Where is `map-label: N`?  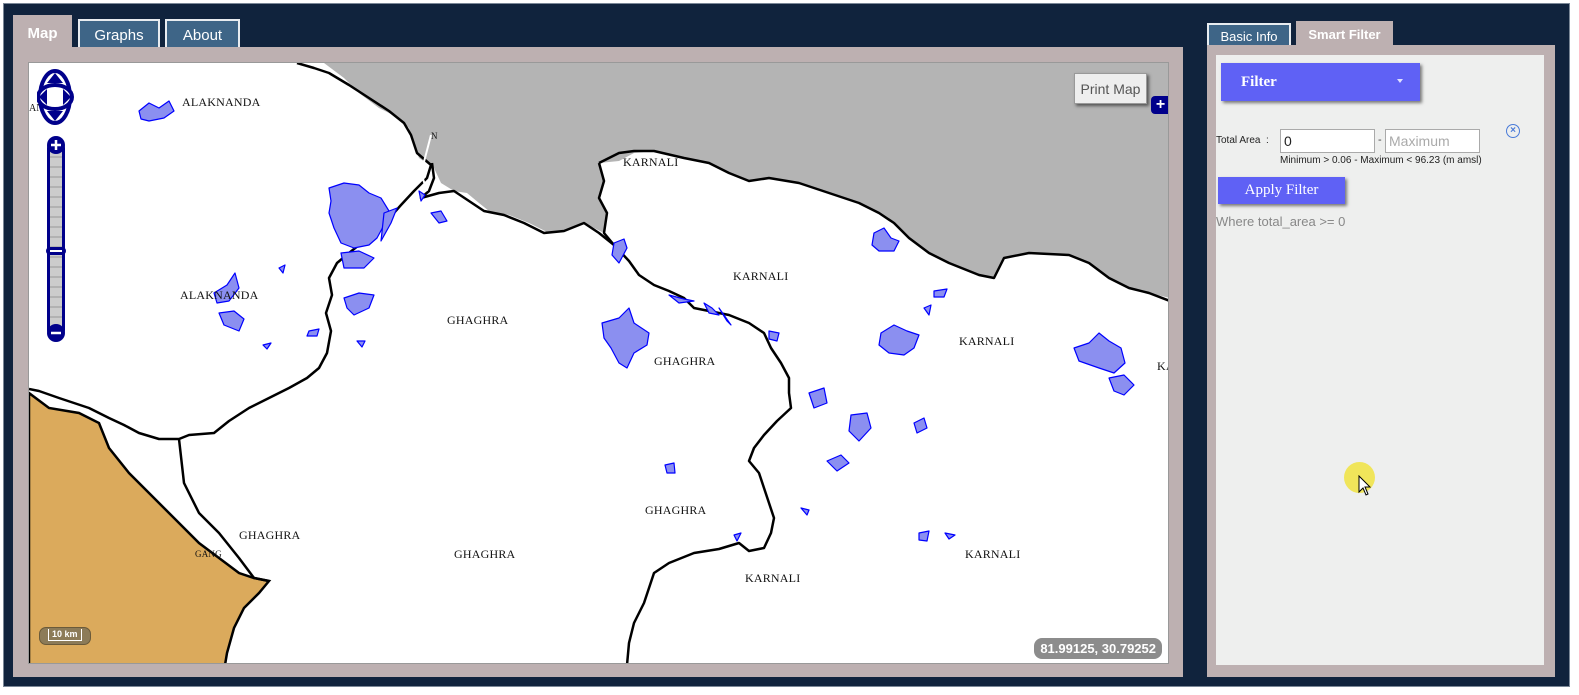 map-label: N is located at coordinates (434, 136).